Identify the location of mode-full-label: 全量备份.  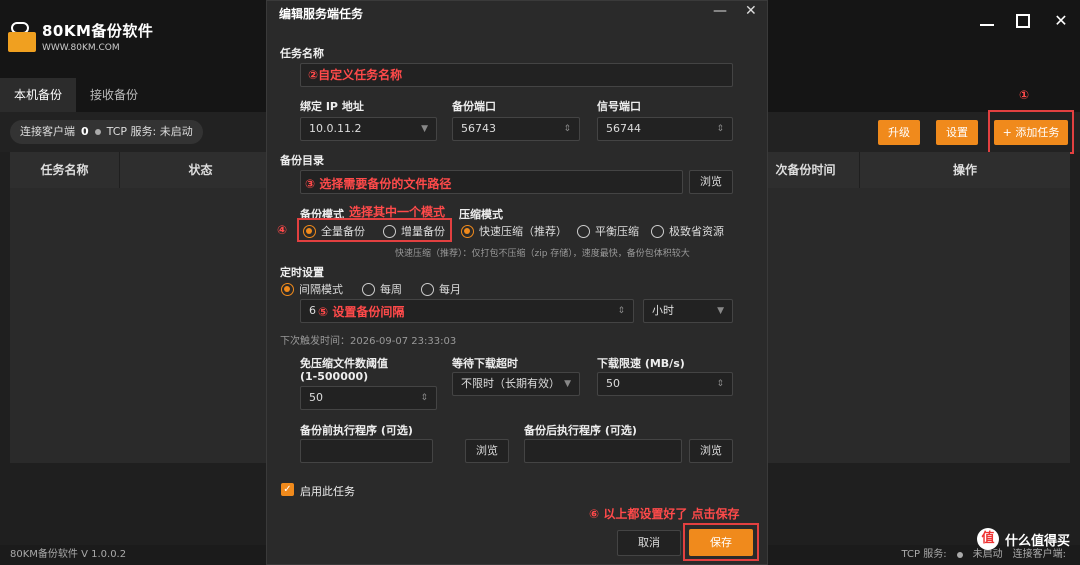
(343, 231).